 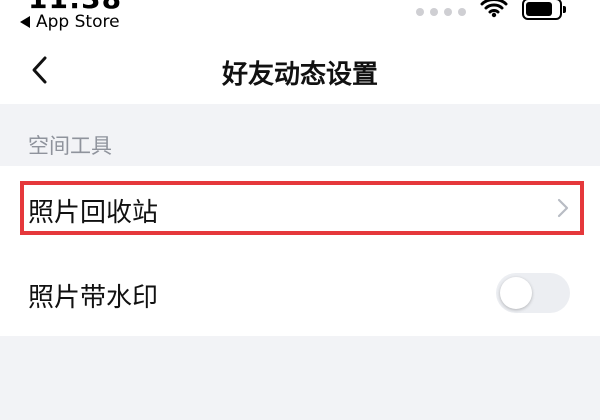 What do you see at coordinates (516, 293) in the screenshot?
I see `toggle-knob` at bounding box center [516, 293].